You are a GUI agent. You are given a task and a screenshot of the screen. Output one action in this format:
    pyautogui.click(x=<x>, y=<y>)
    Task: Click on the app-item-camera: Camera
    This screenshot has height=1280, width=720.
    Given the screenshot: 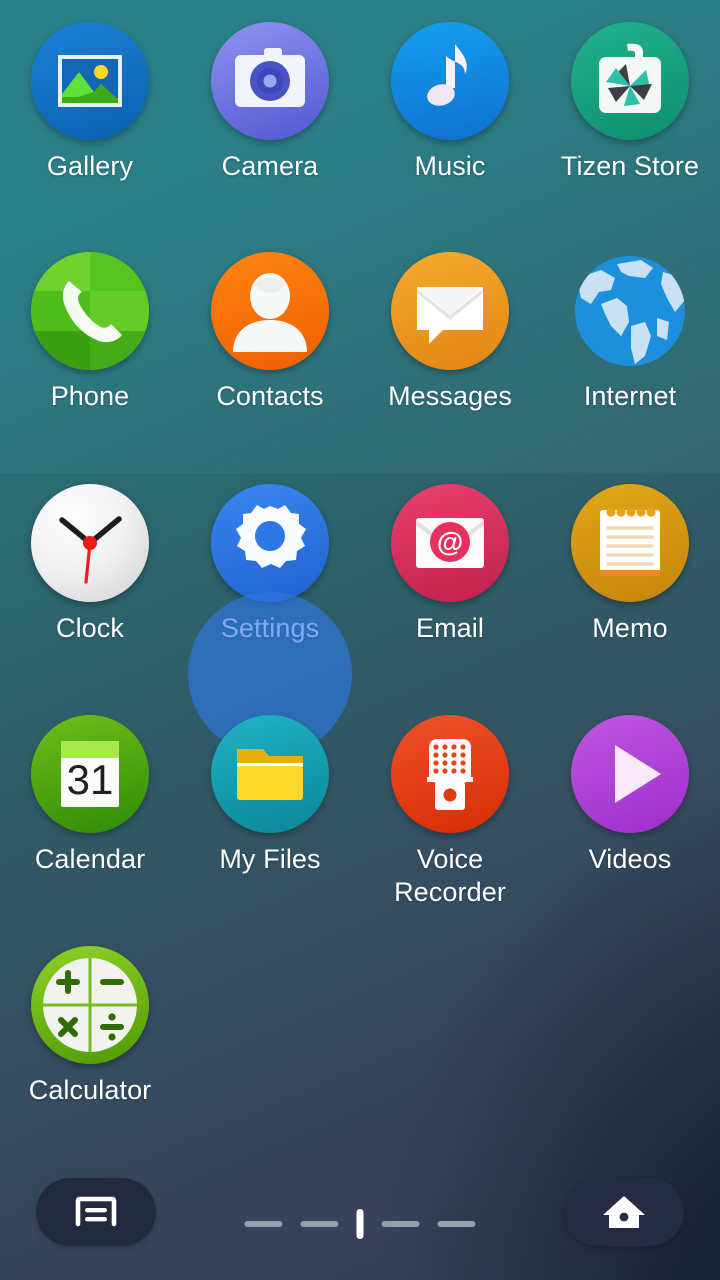 What is the action you would take?
    pyautogui.click(x=270, y=102)
    